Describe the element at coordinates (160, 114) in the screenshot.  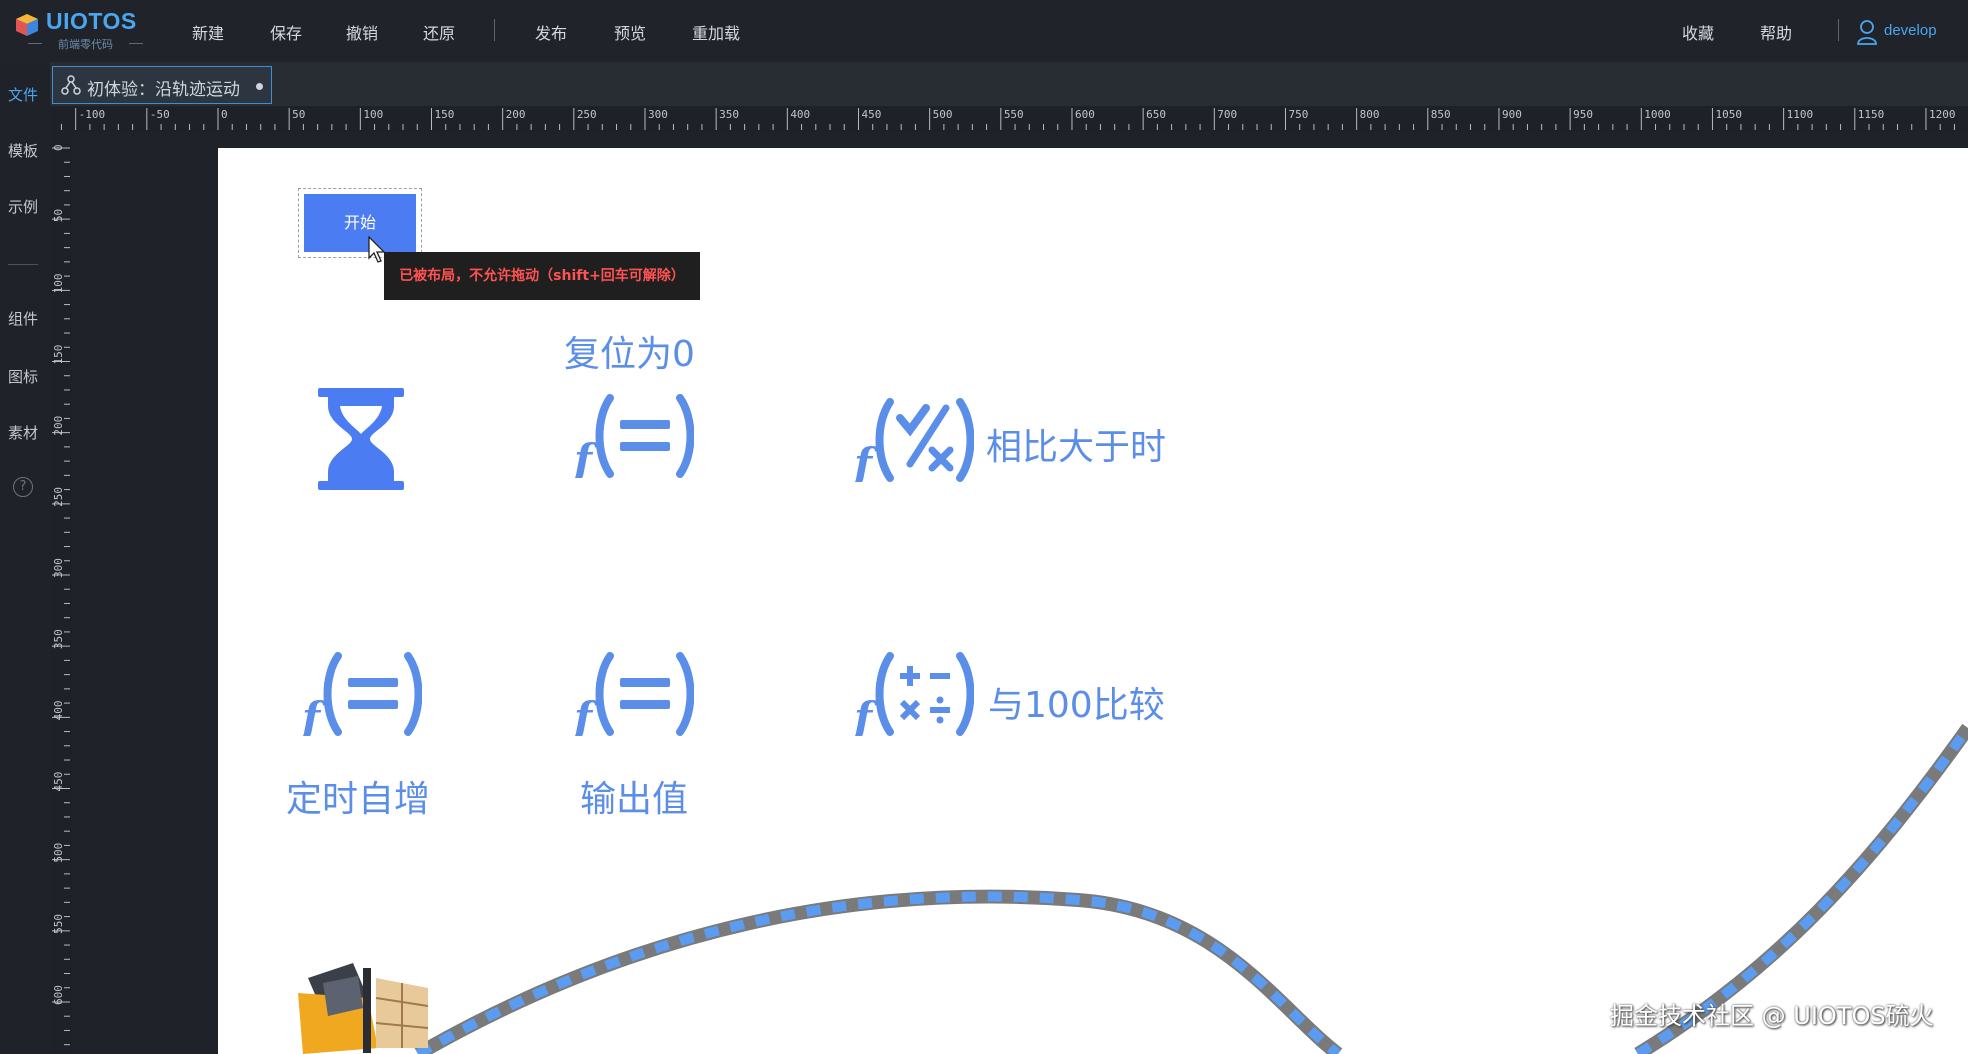
I see `ruler-label: -50` at that location.